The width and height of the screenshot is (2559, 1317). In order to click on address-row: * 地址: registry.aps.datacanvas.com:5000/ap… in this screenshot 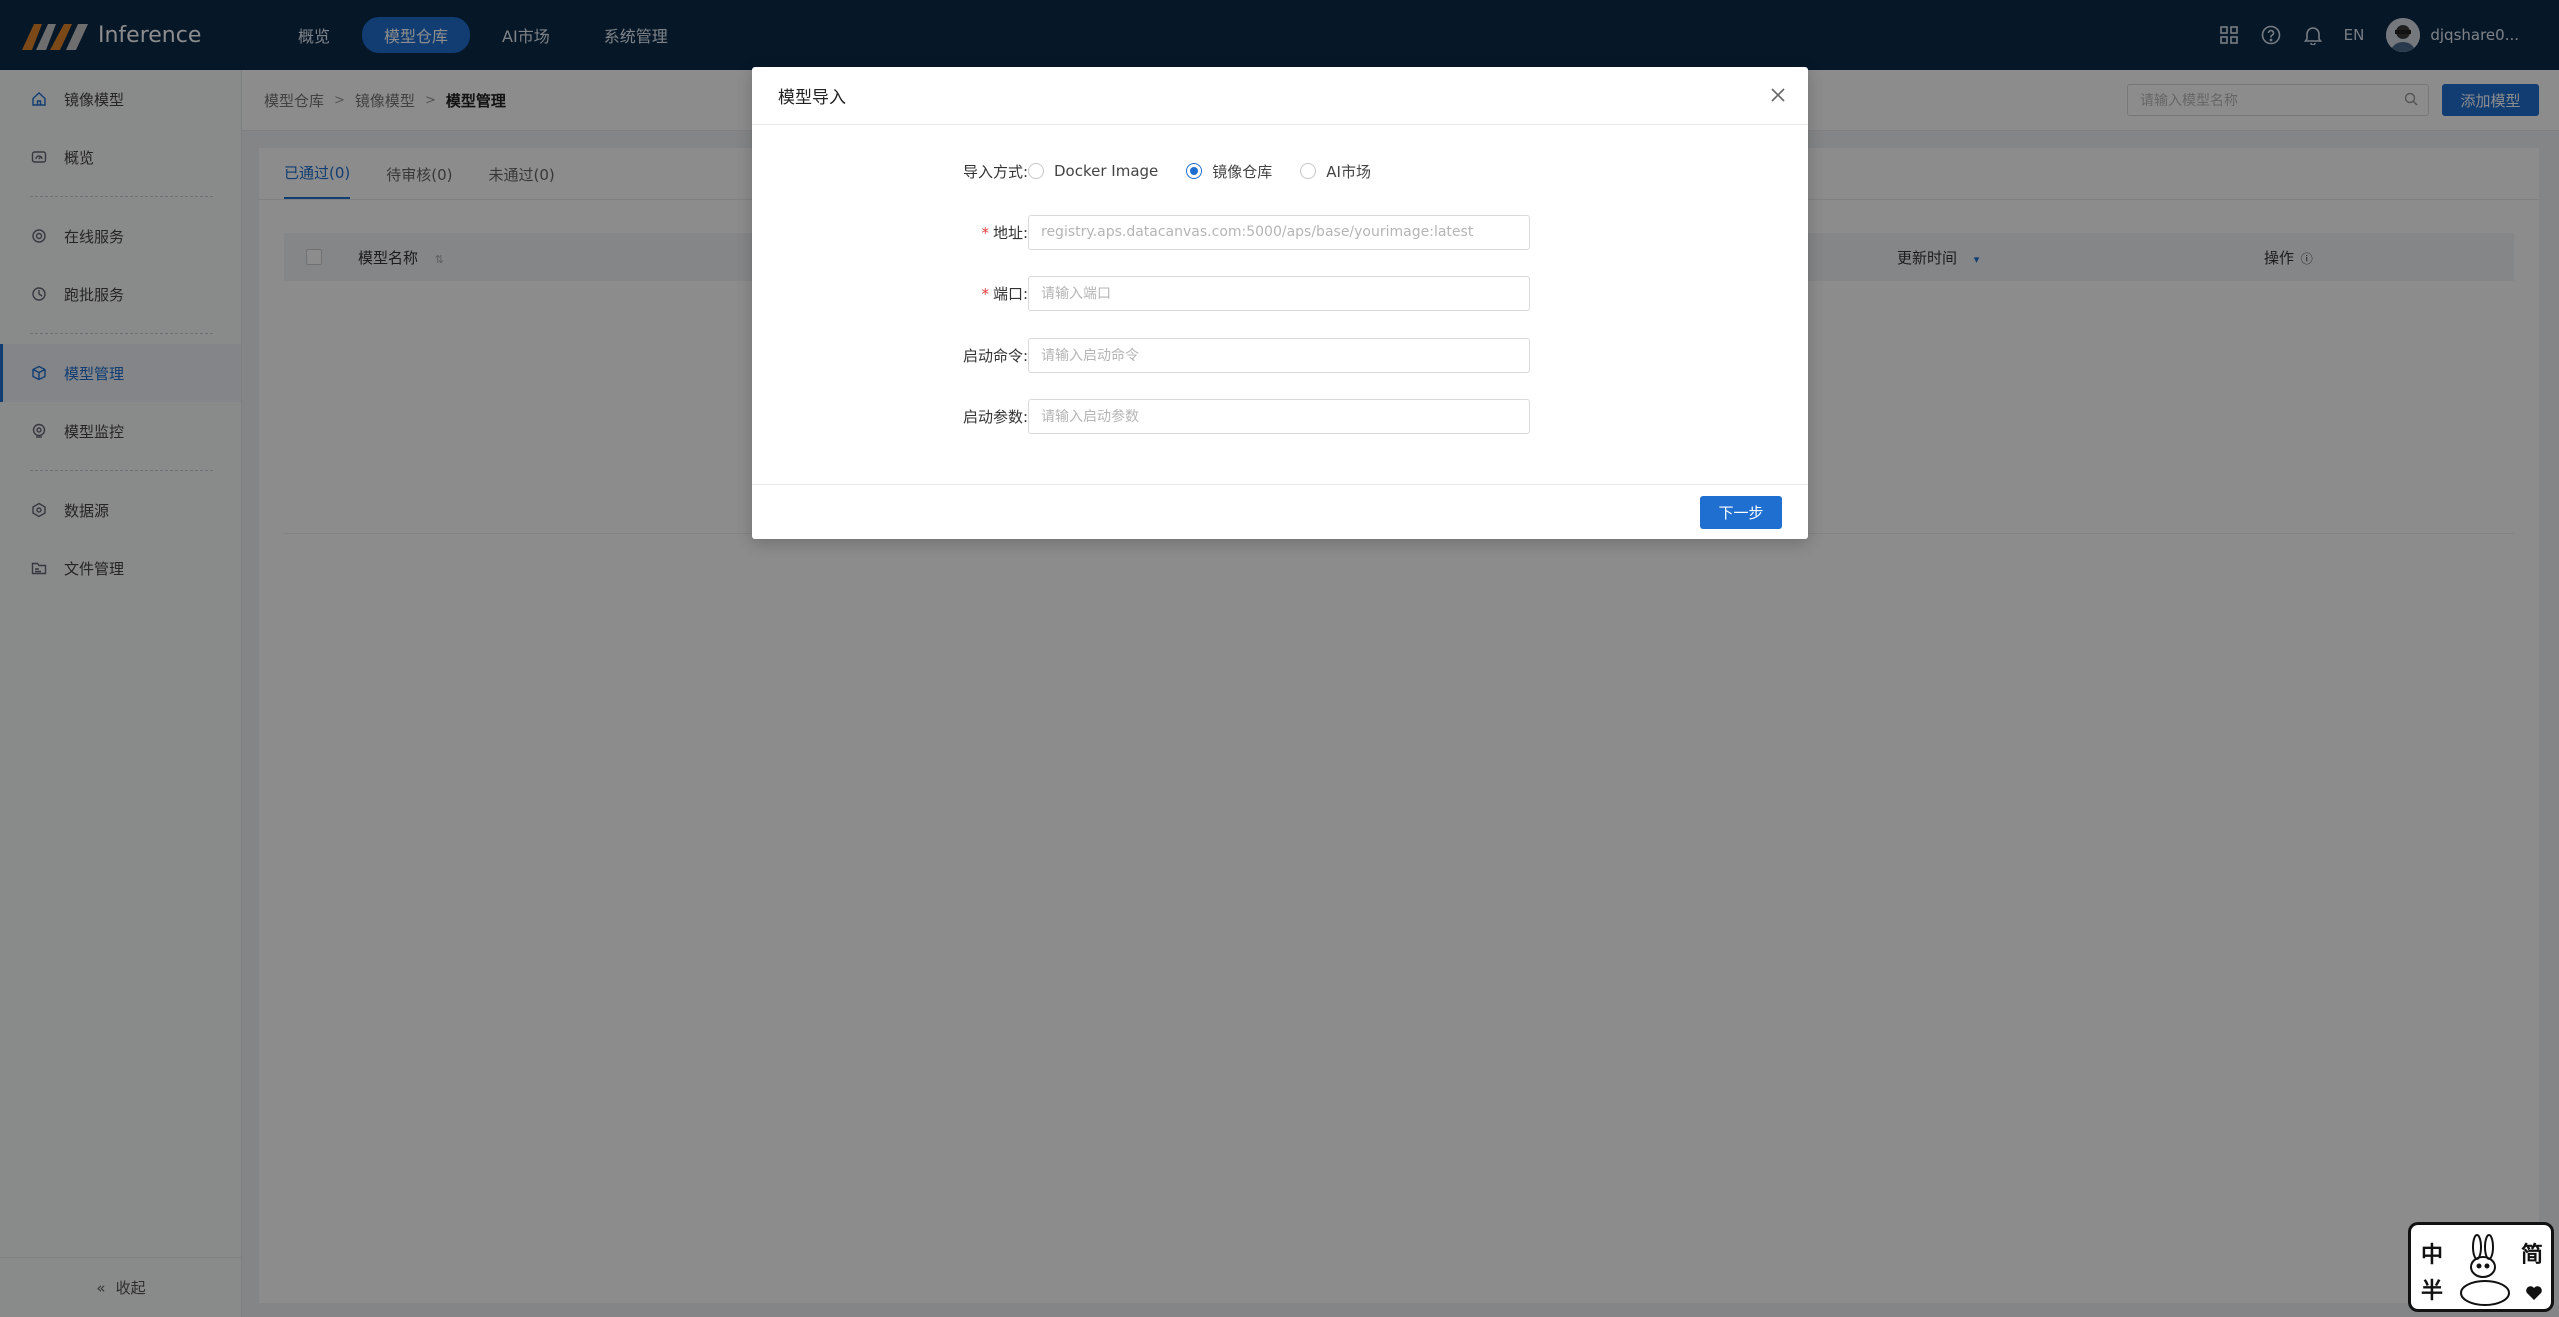, I will do `click(1280, 232)`.